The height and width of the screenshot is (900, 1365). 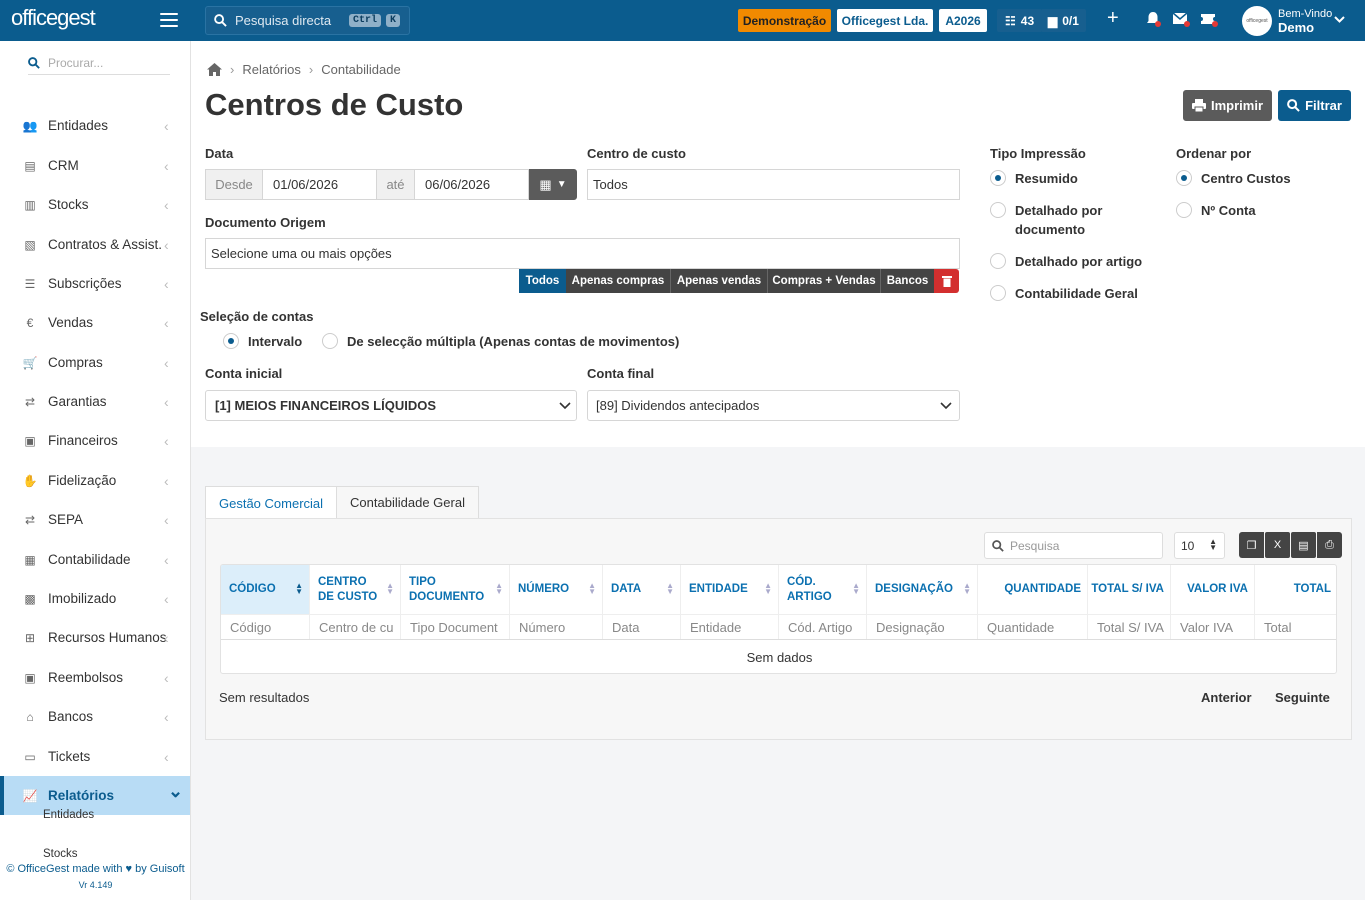 I want to click on column-header-cod-artigo: CÓD. ARTIGO ▲ ▼, so click(x=823, y=589).